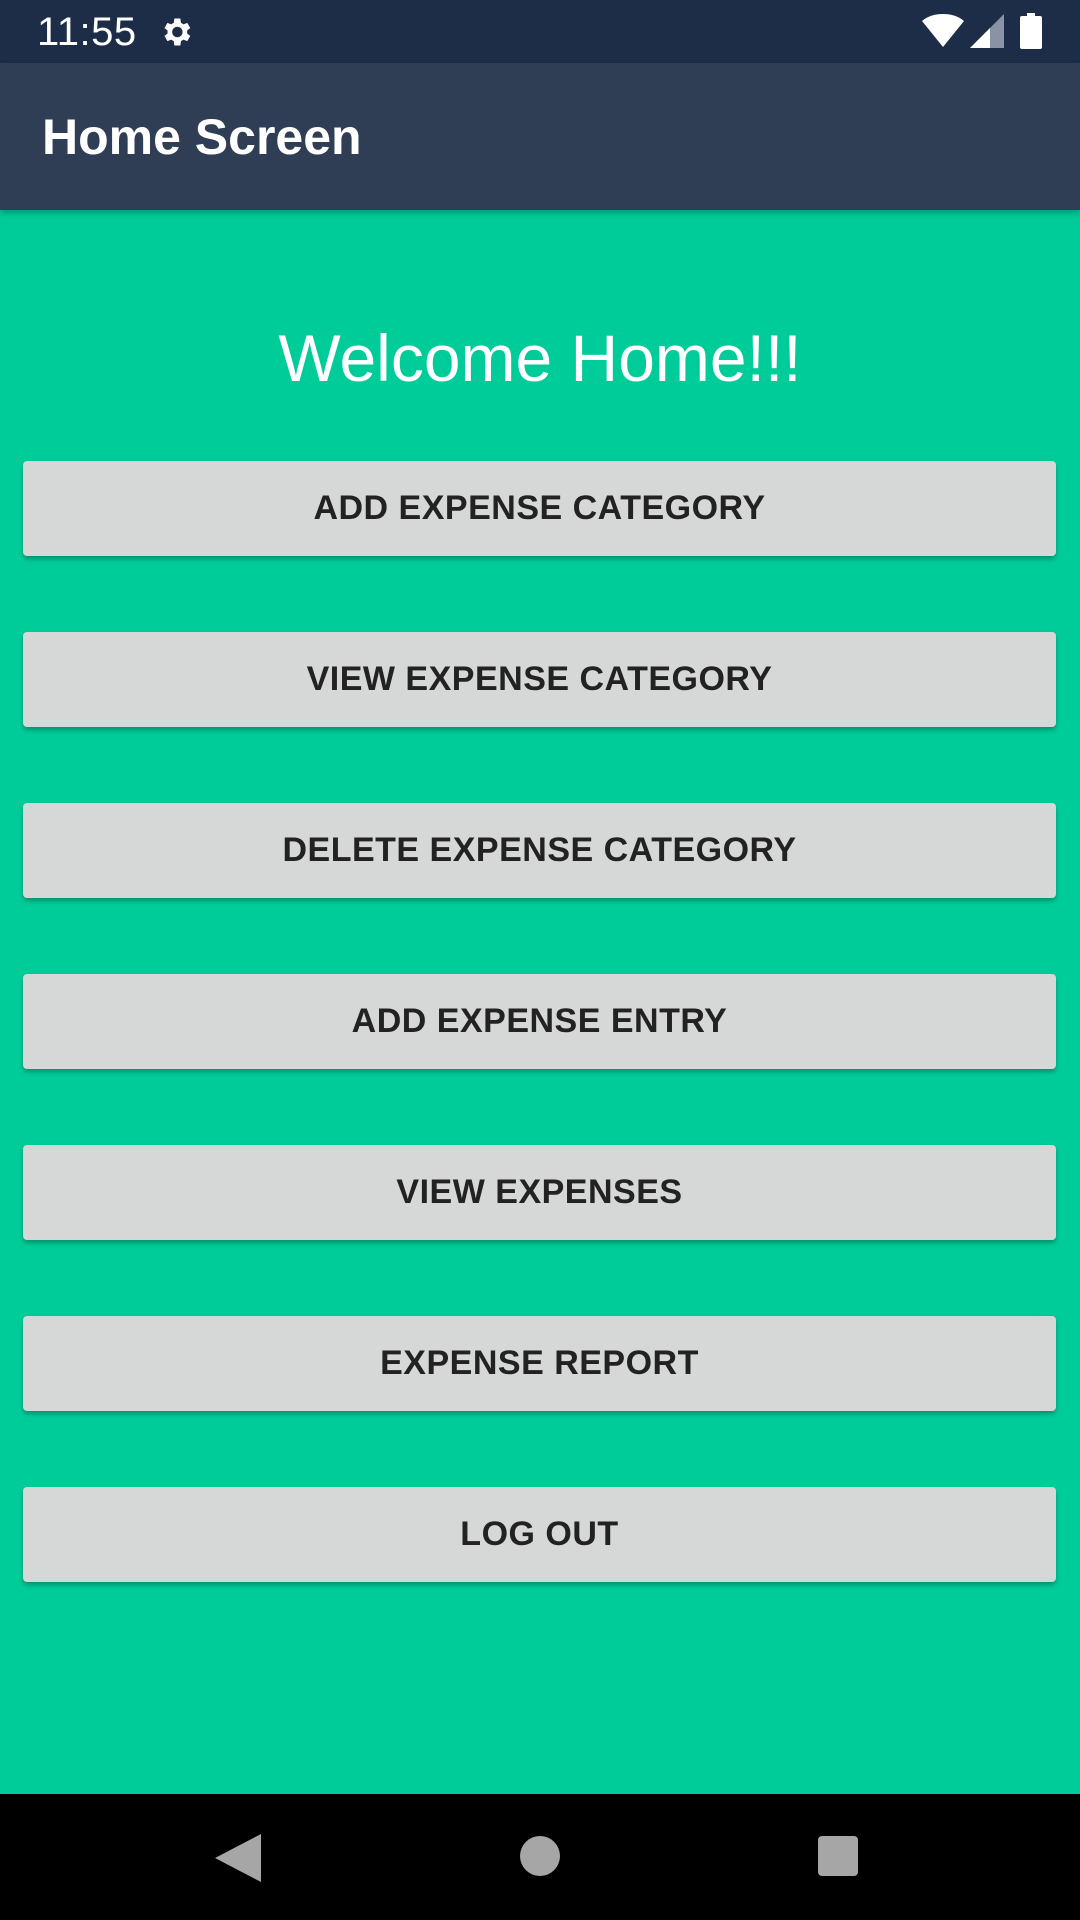  I want to click on cell-signal-icon, so click(987, 31).